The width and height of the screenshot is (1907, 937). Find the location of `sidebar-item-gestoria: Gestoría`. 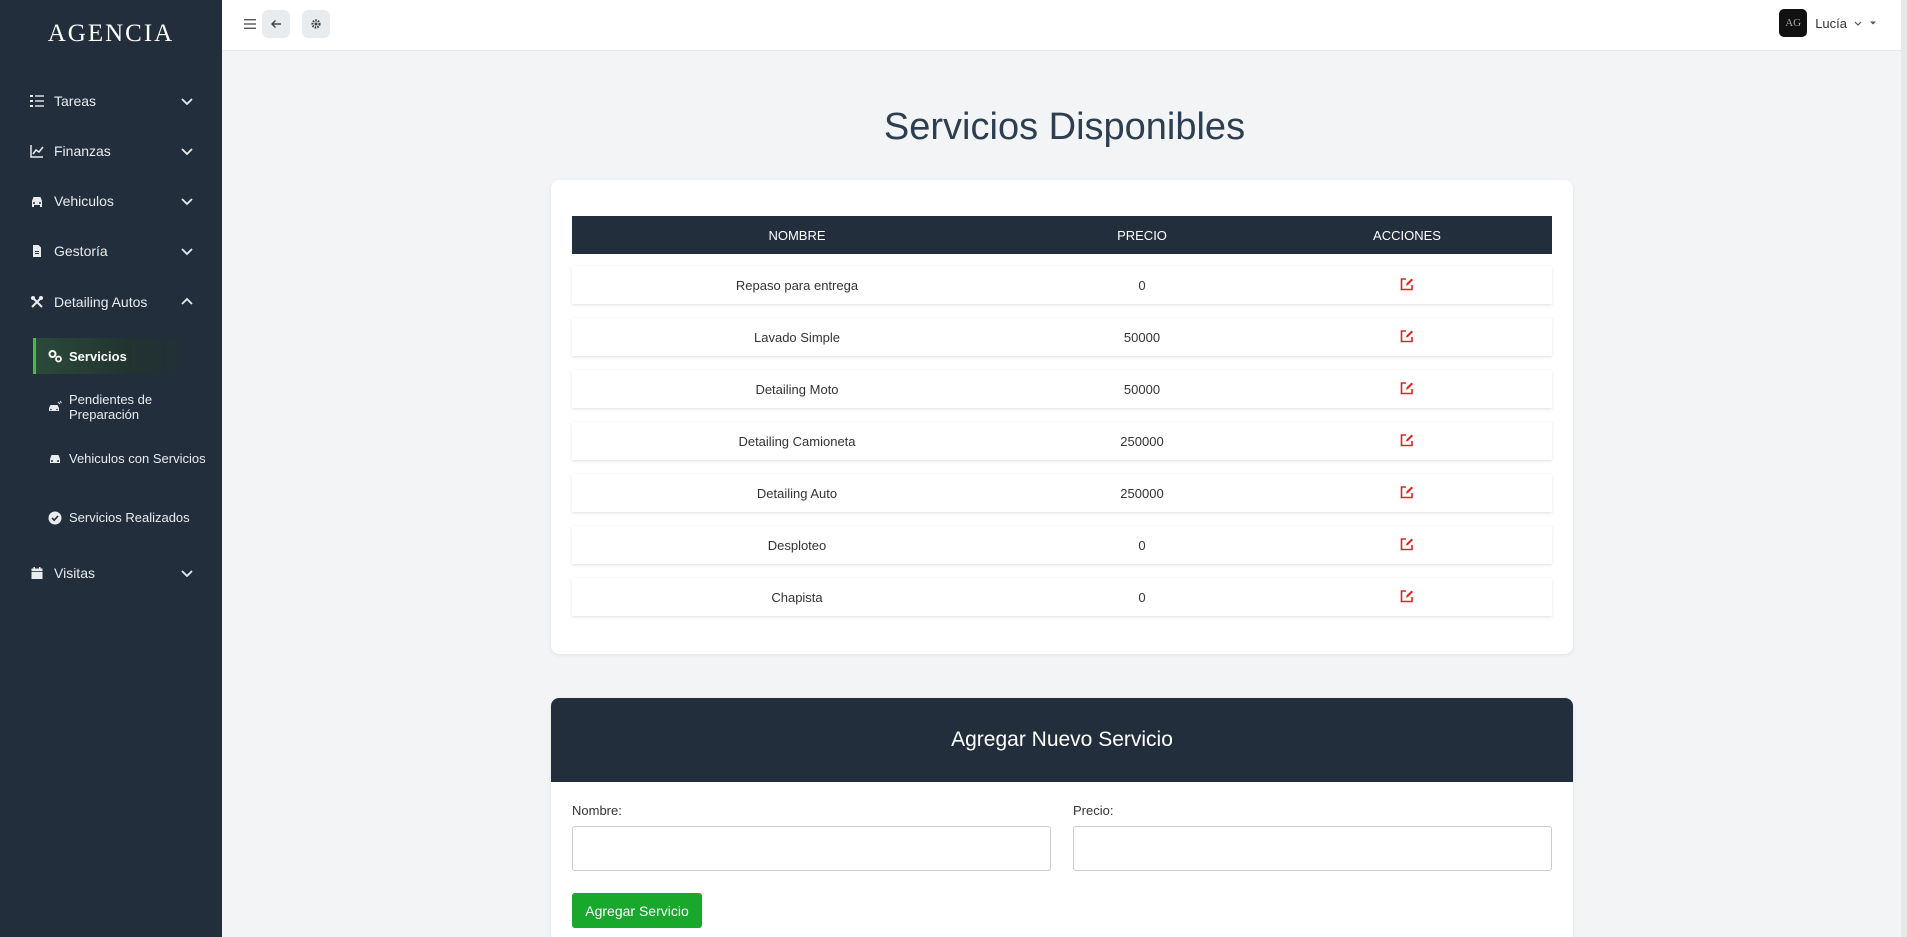

sidebar-item-gestoria: Gestoría is located at coordinates (111, 251).